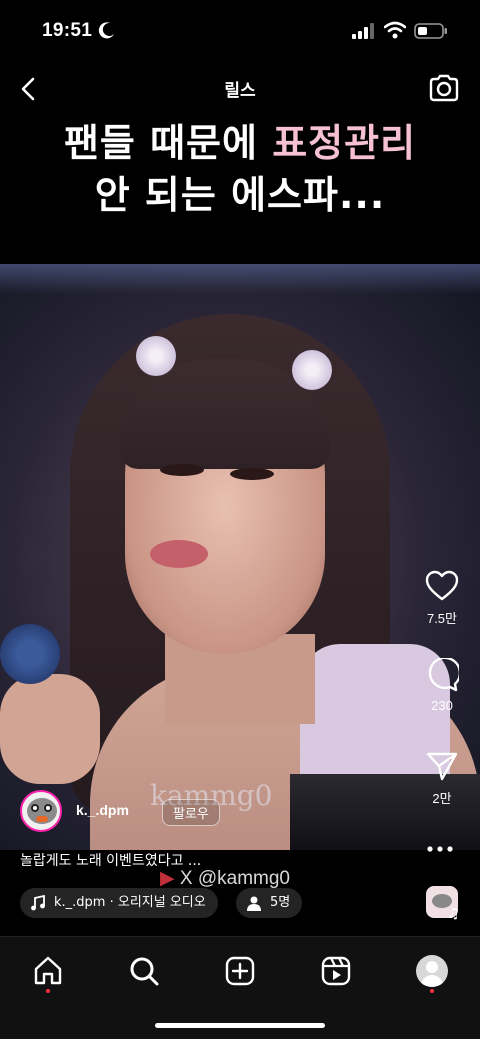  Describe the element at coordinates (42, 819) in the screenshot. I see `avatar-beak` at that location.